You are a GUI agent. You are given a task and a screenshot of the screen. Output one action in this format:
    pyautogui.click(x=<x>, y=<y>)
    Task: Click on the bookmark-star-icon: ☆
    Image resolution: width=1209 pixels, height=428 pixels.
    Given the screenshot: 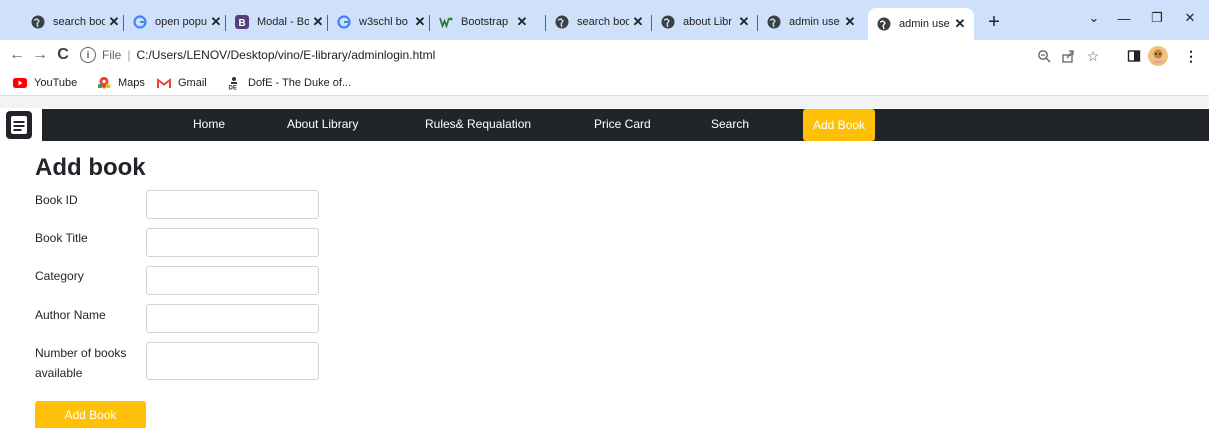 What is the action you would take?
    pyautogui.click(x=1093, y=56)
    